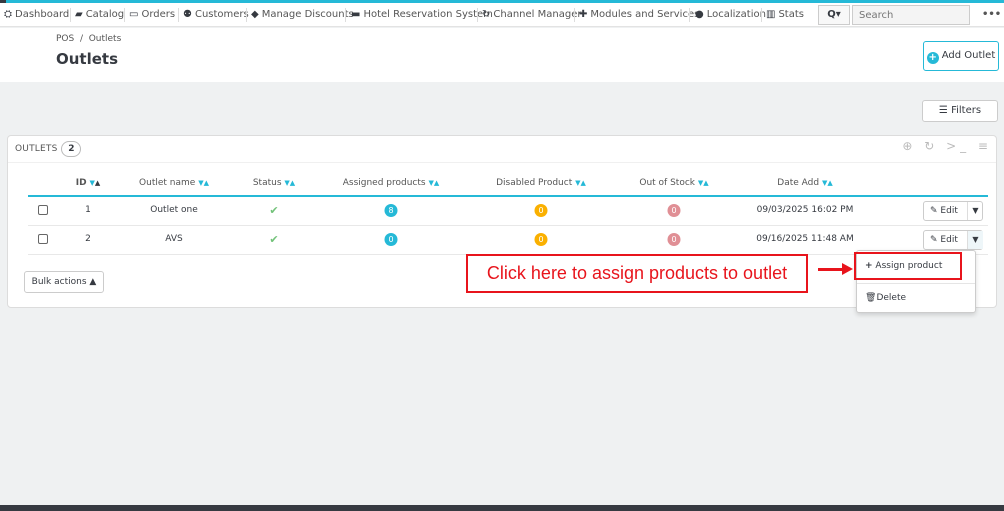 The image size is (1004, 511). I want to click on column-label: Assigned products, so click(384, 183).